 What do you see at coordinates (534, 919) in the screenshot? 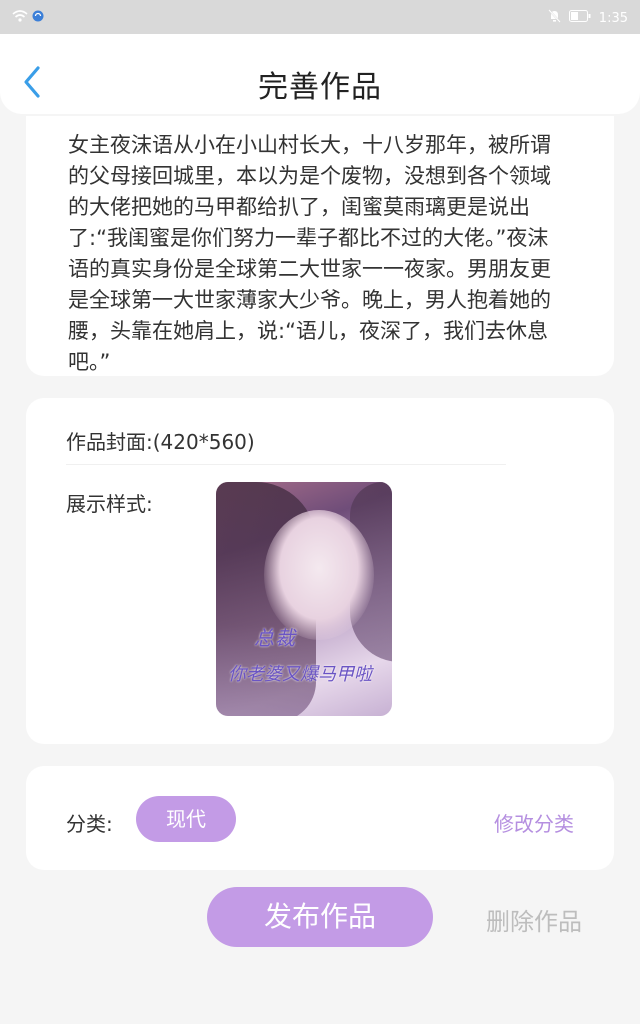
I see `delete-button: 删除作品` at bounding box center [534, 919].